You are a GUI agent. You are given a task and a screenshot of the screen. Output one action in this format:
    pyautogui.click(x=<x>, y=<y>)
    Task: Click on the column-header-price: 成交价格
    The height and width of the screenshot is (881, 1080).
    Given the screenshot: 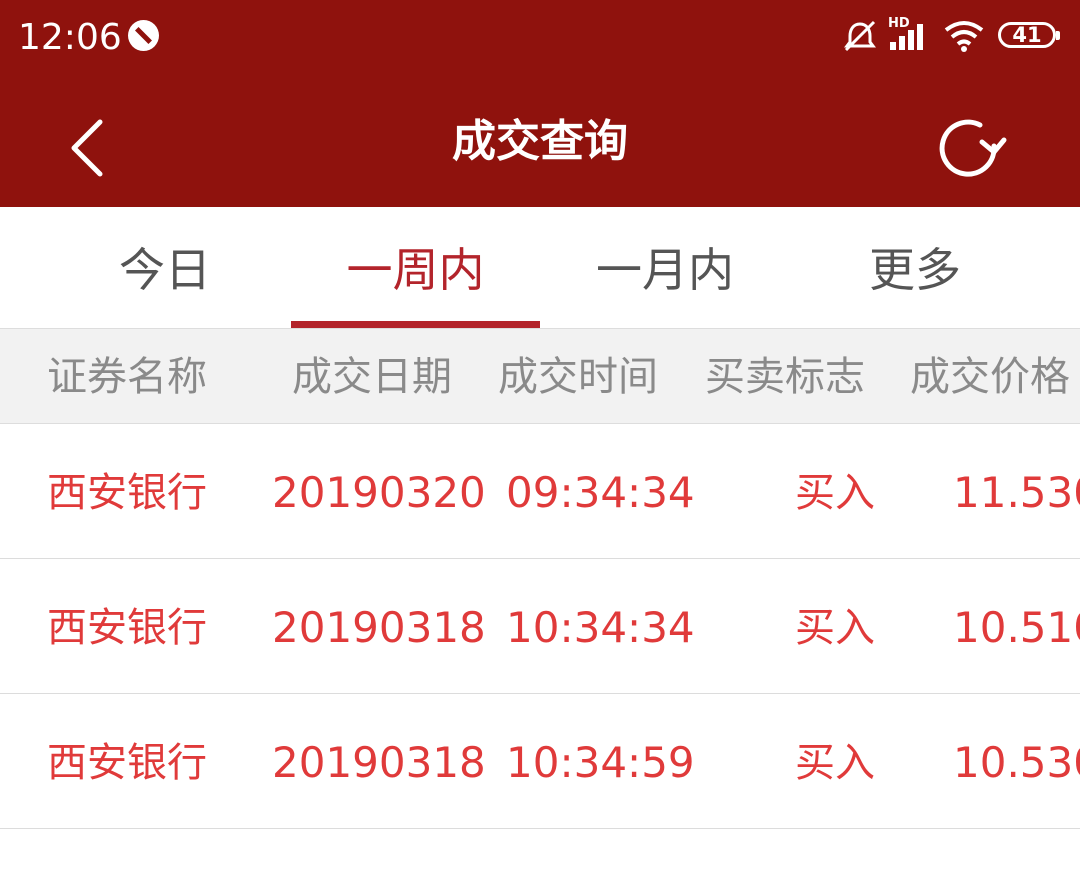 What is the action you would take?
    pyautogui.click(x=990, y=377)
    